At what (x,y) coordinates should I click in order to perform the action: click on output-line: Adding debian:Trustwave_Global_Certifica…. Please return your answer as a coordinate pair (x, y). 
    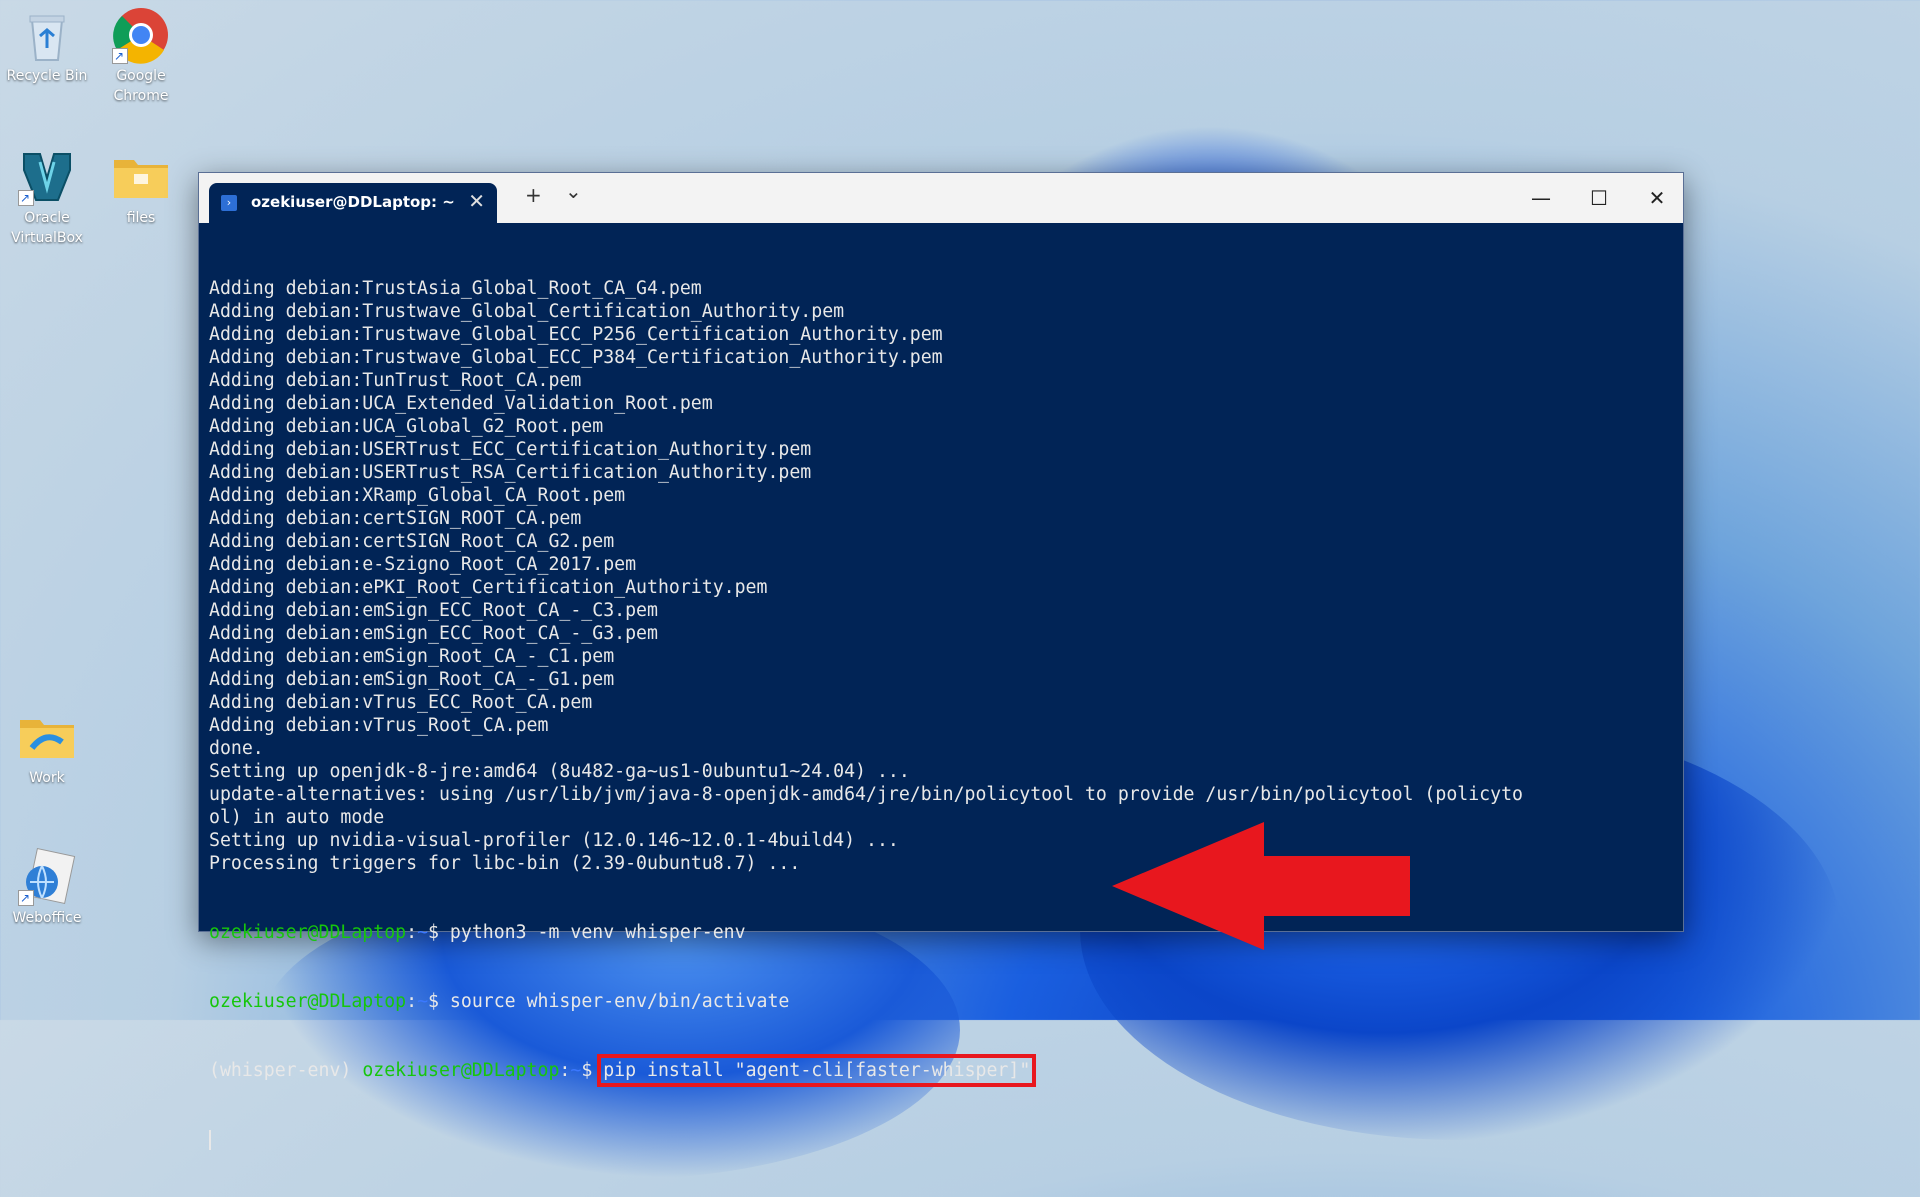
    Looking at the image, I should click on (527, 311).